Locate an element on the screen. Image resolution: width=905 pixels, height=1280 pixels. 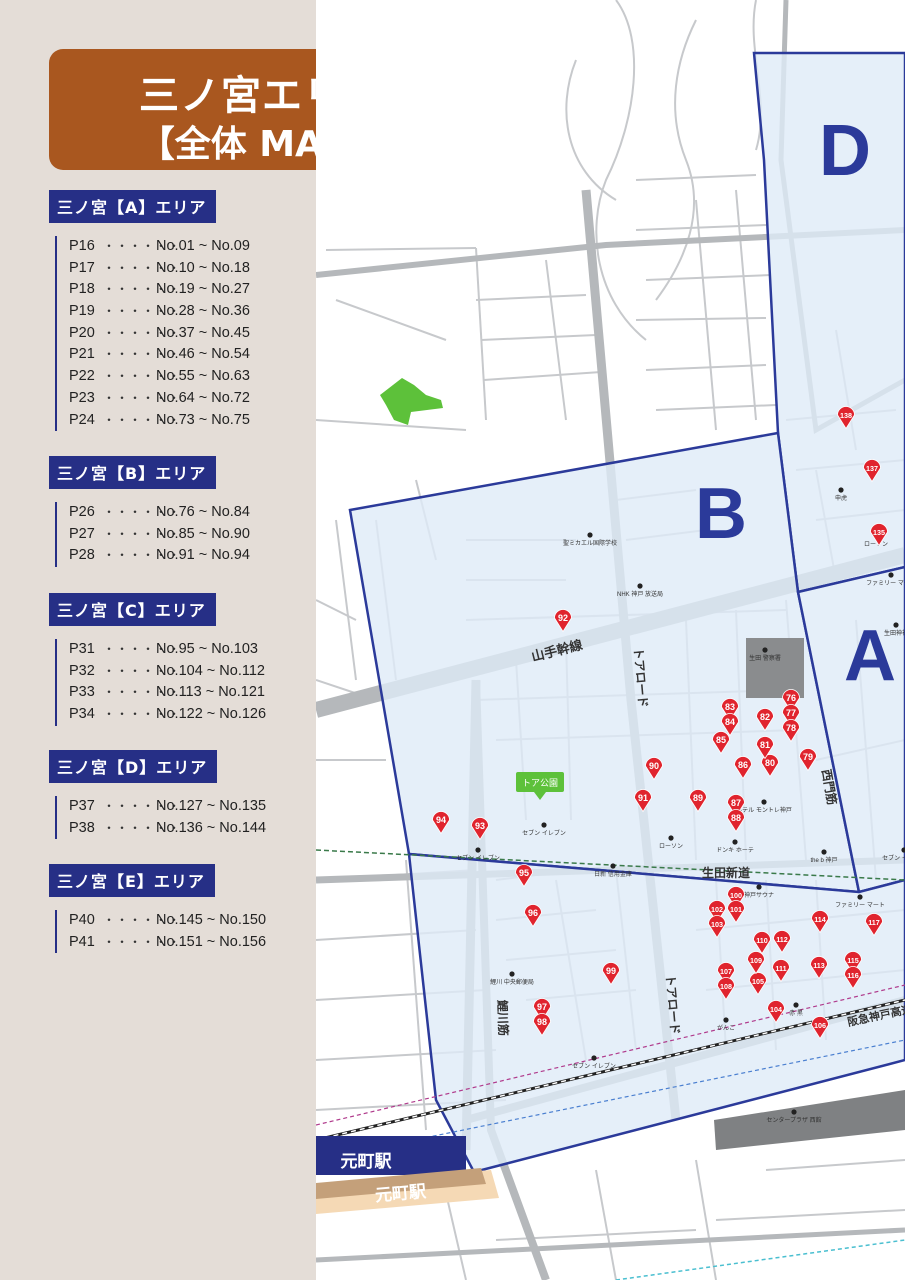
page-row: P18 ・・・・・・No.19 ~ No.27 is located at coordinates (159, 290).